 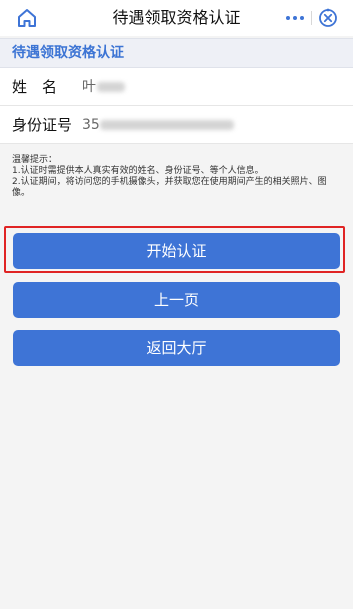 What do you see at coordinates (35, 160) in the screenshot?
I see `tips-heading: 温馨提示：` at bounding box center [35, 160].